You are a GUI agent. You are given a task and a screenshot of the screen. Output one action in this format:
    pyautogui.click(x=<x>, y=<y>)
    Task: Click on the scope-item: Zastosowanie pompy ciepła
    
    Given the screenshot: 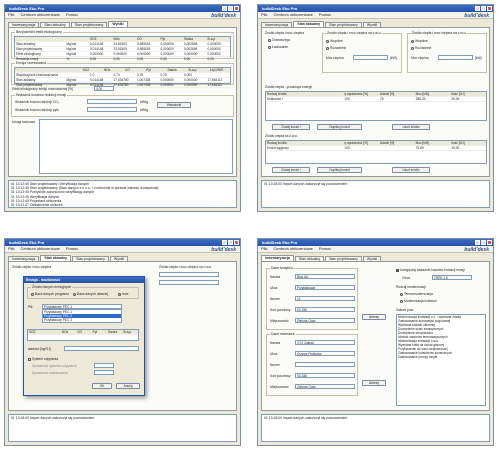 What is the action you would take?
    pyautogui.click(x=441, y=357)
    